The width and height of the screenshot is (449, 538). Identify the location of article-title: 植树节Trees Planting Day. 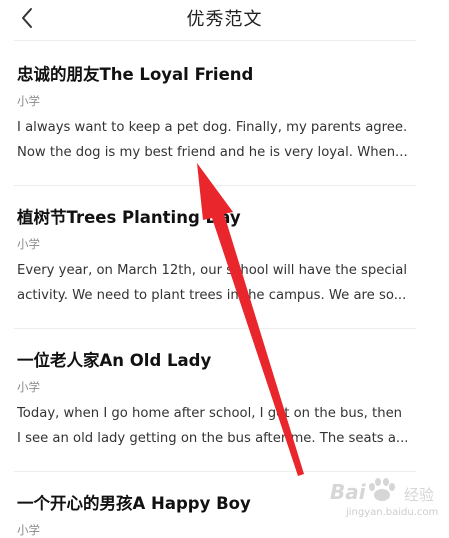
(129, 217).